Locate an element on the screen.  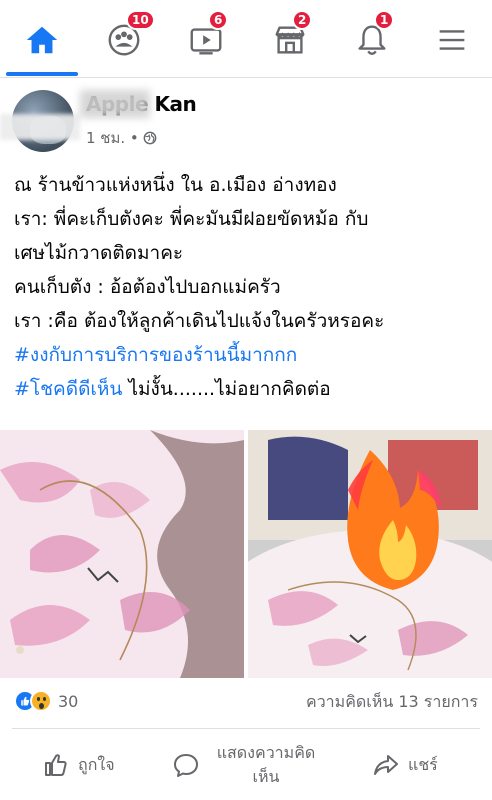
groups-badge: 10 is located at coordinates (140, 20).